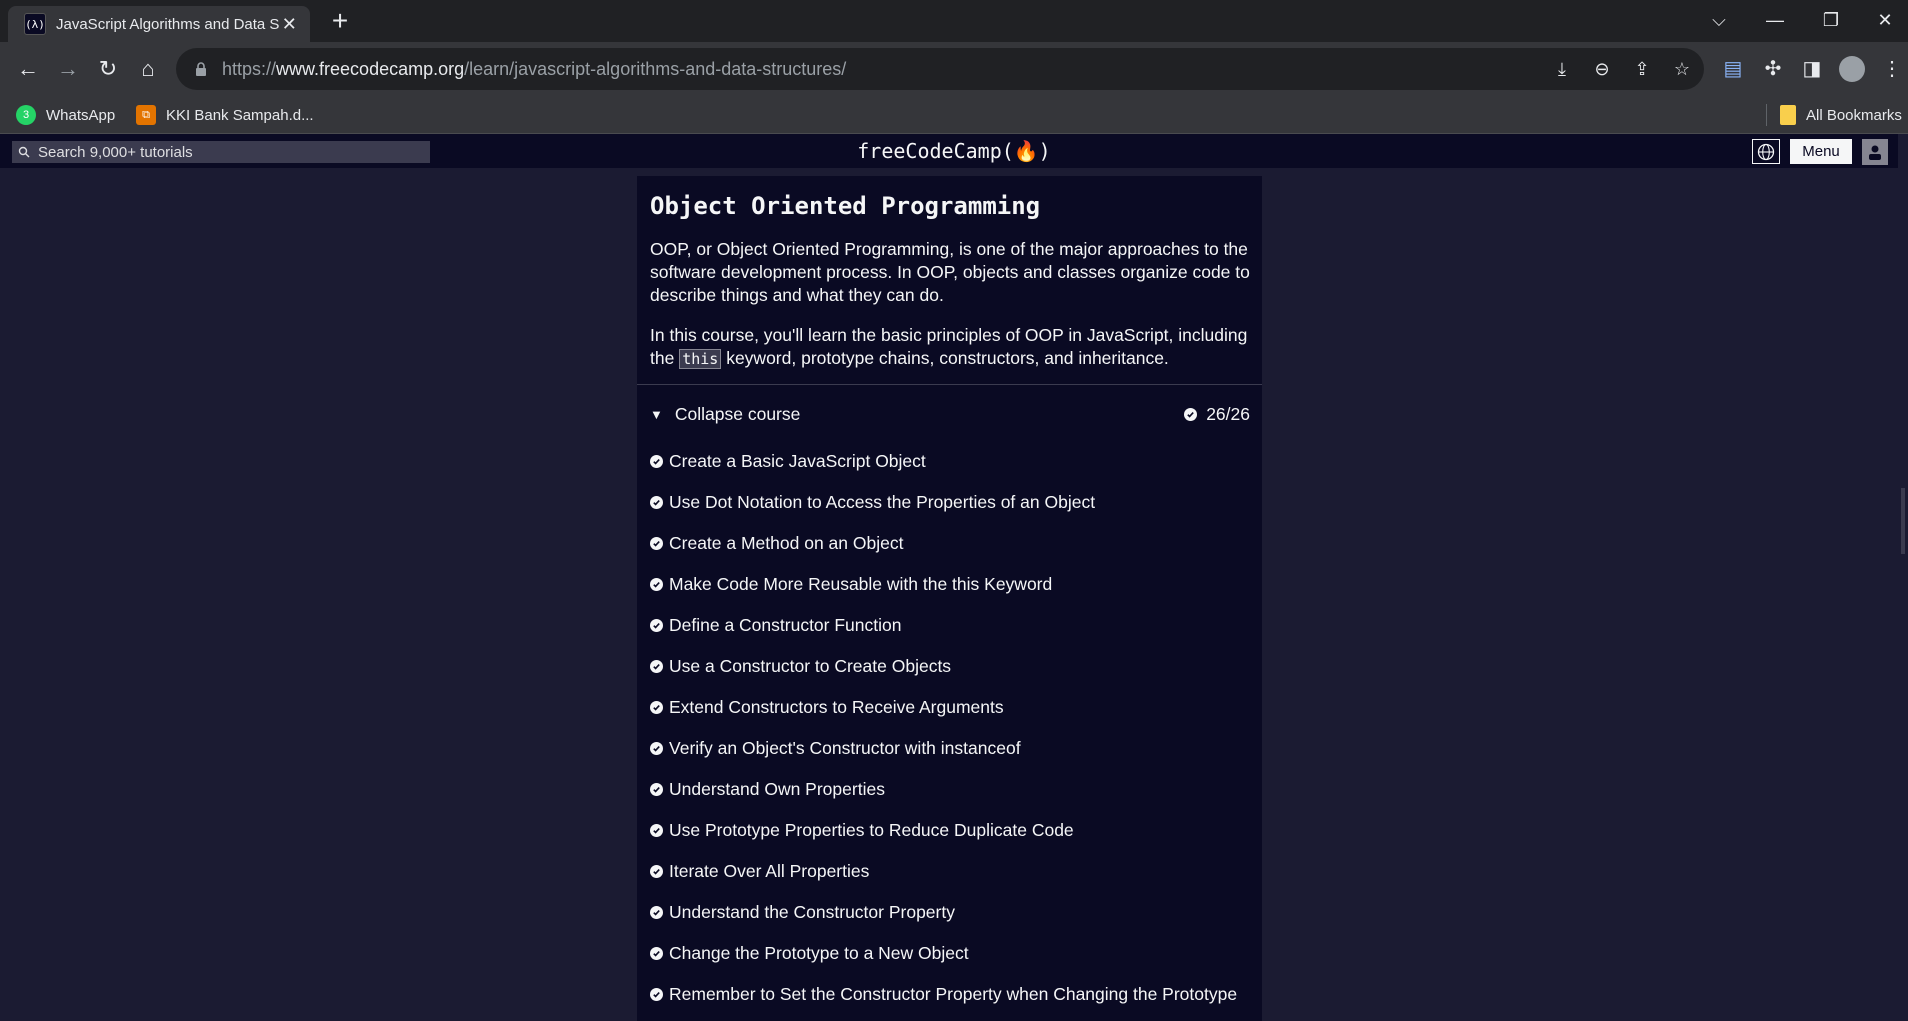 The image size is (1908, 1021). Describe the element at coordinates (1903, 521) in the screenshot. I see `scrollbar-thumb` at that location.